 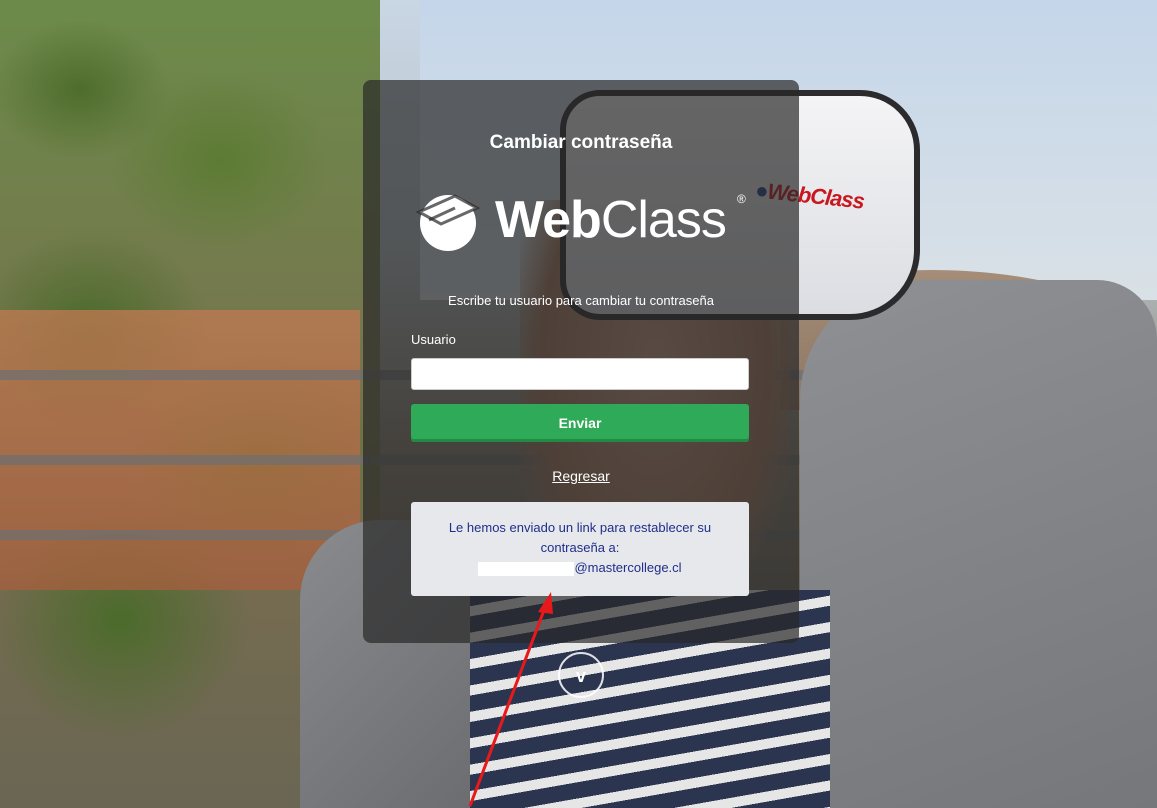 I want to click on redacted-email-user, so click(x=526, y=568).